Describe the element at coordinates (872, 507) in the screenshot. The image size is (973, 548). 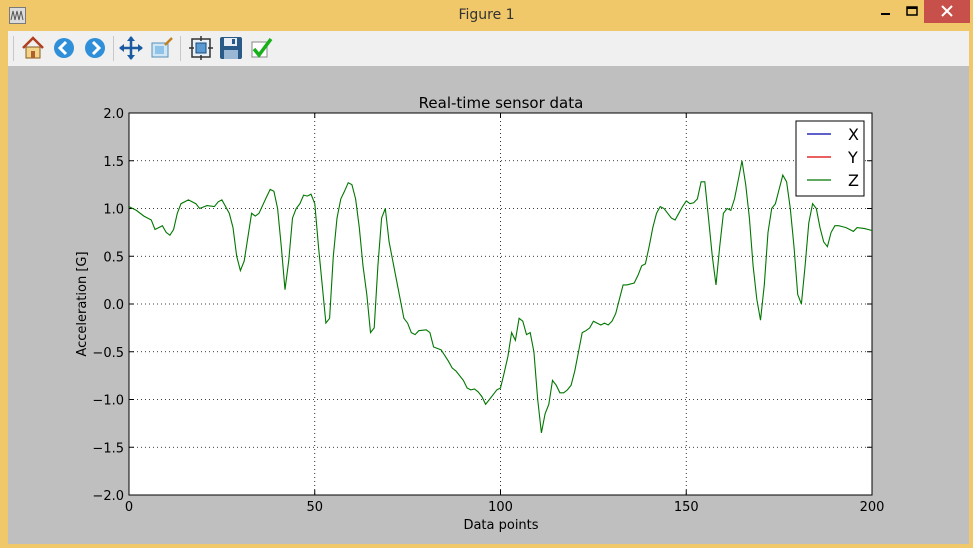
I see `x-tick-label: 200` at that location.